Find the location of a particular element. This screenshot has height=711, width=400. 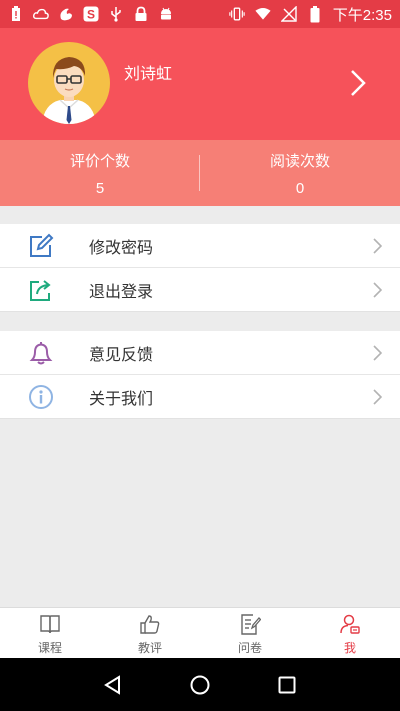

home-icon is located at coordinates (200, 685).